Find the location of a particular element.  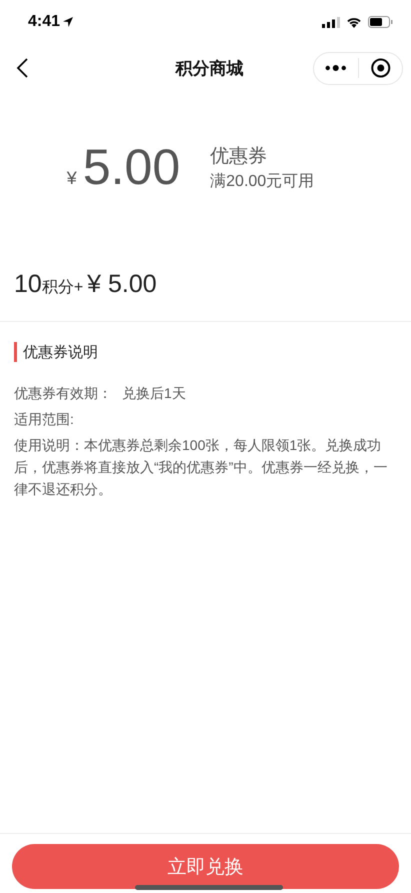

page-title: 积分商城 is located at coordinates (210, 69).